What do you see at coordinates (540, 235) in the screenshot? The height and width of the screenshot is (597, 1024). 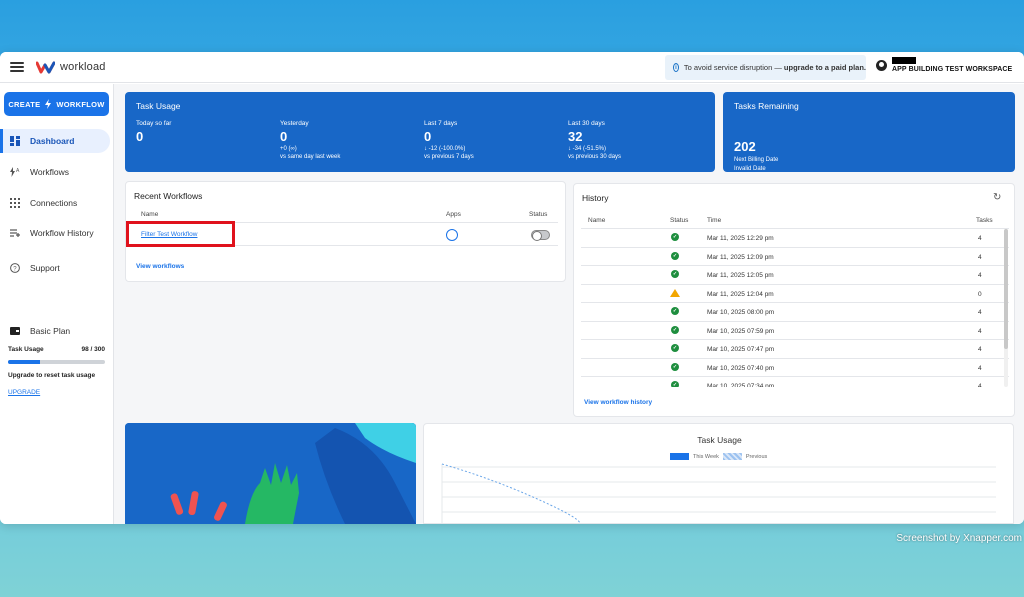 I see `workflow-status-toggle` at bounding box center [540, 235].